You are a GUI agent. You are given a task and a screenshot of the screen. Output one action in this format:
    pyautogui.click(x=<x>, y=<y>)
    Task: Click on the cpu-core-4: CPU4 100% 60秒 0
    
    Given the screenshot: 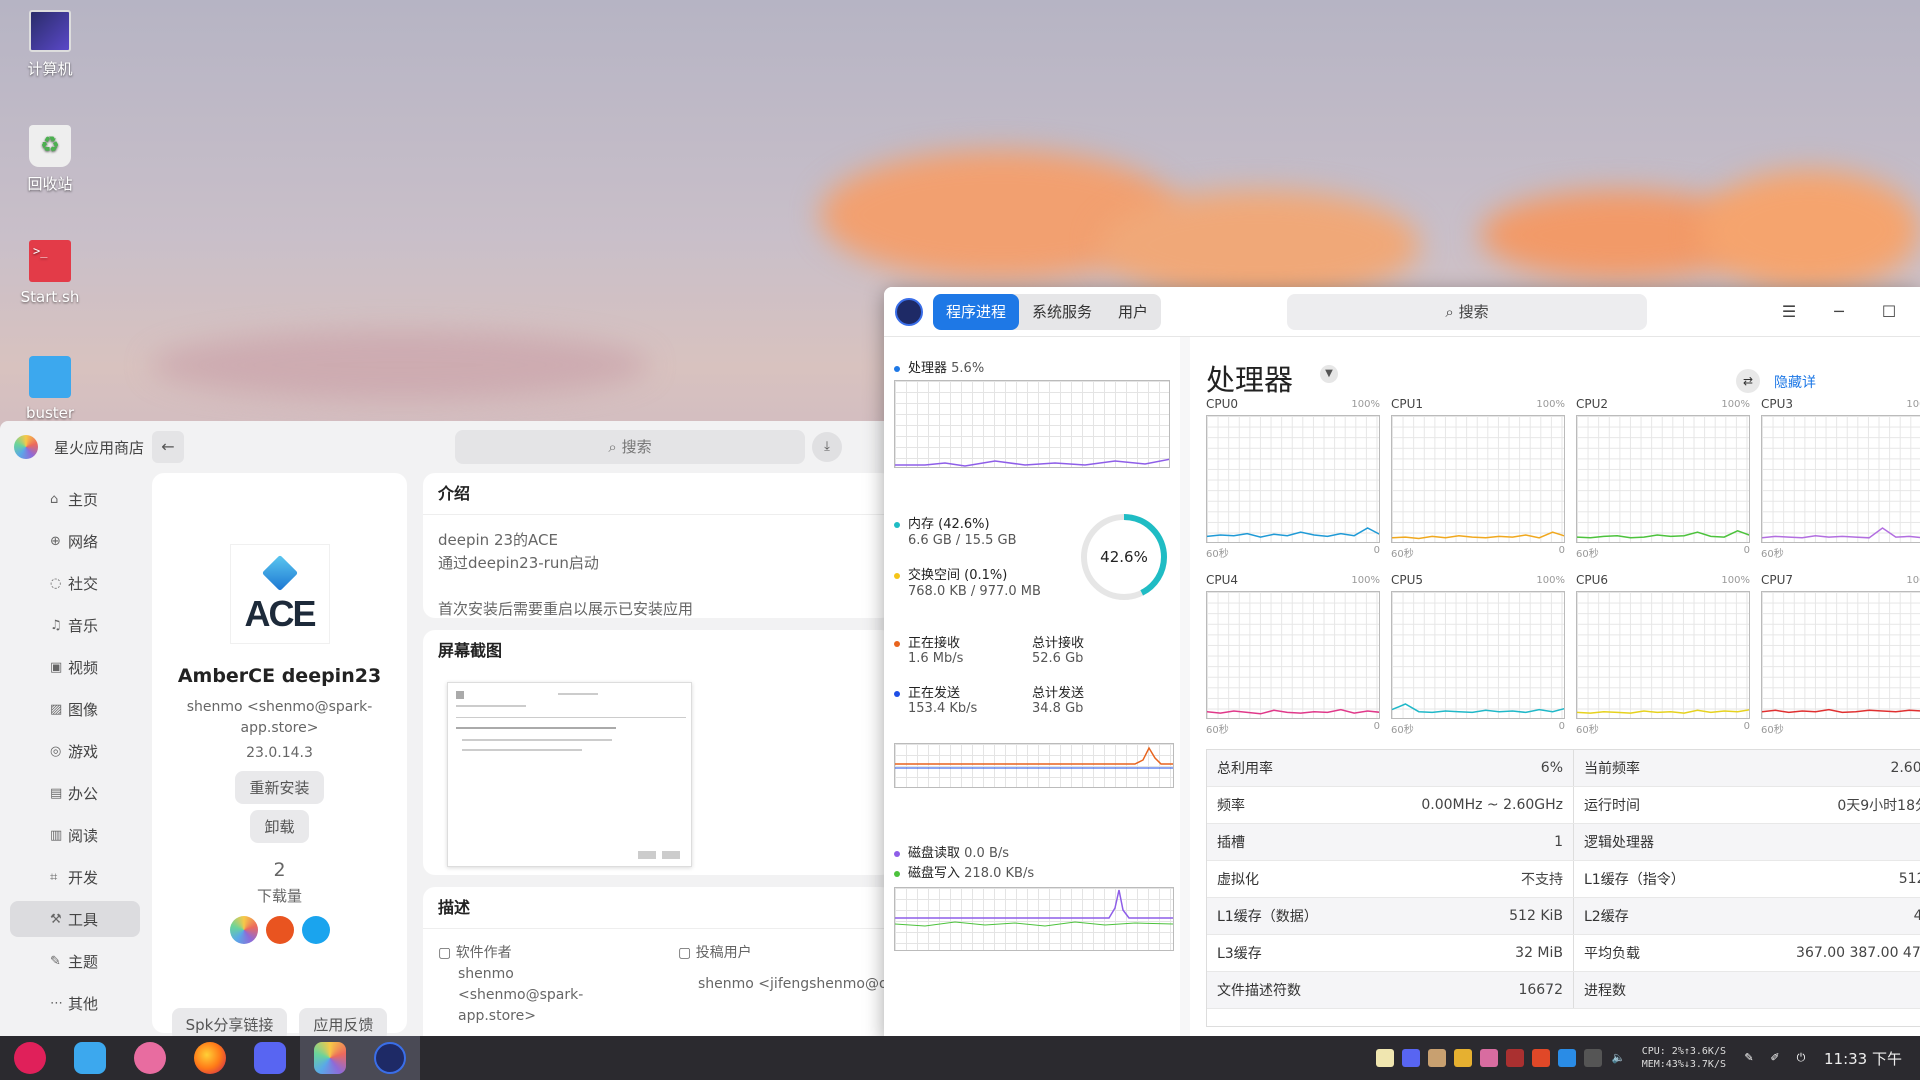 What is the action you would take?
    pyautogui.click(x=1293, y=654)
    